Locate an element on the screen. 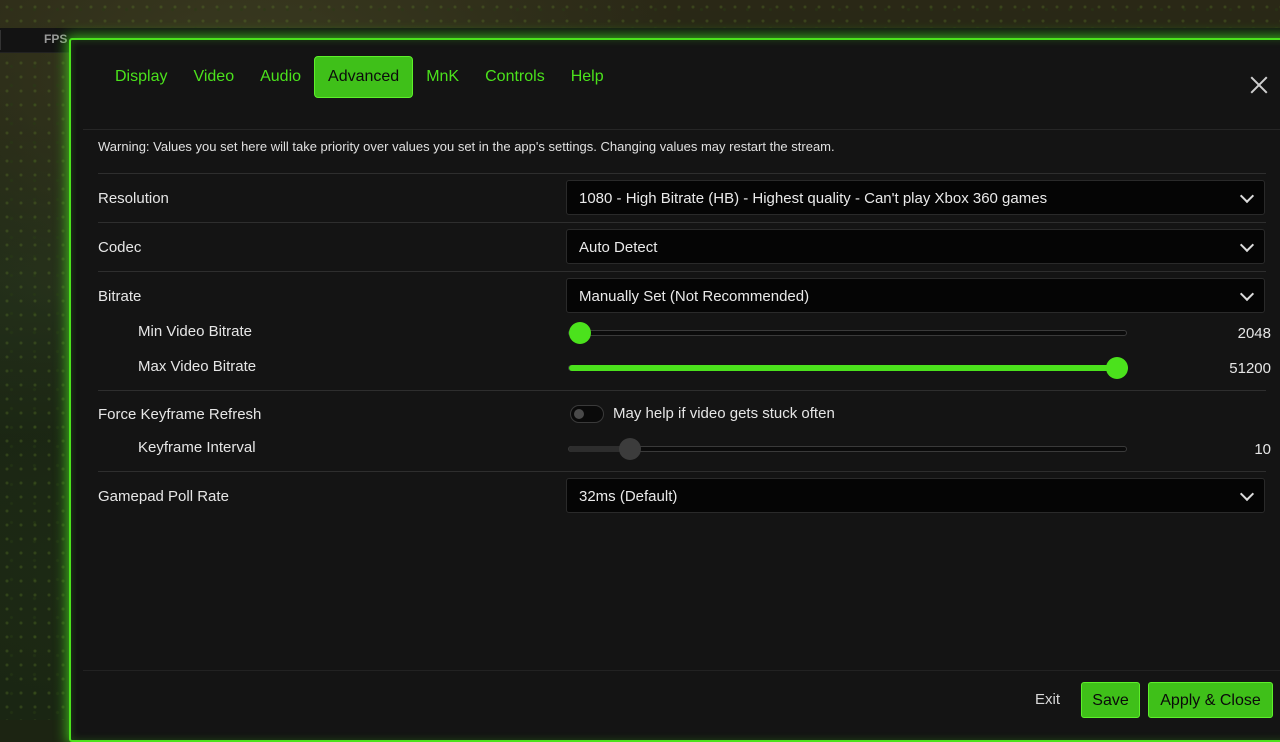 Image resolution: width=1280 pixels, height=742 pixels. gamepad-poll-select: 32ms (Default) is located at coordinates (915, 495).